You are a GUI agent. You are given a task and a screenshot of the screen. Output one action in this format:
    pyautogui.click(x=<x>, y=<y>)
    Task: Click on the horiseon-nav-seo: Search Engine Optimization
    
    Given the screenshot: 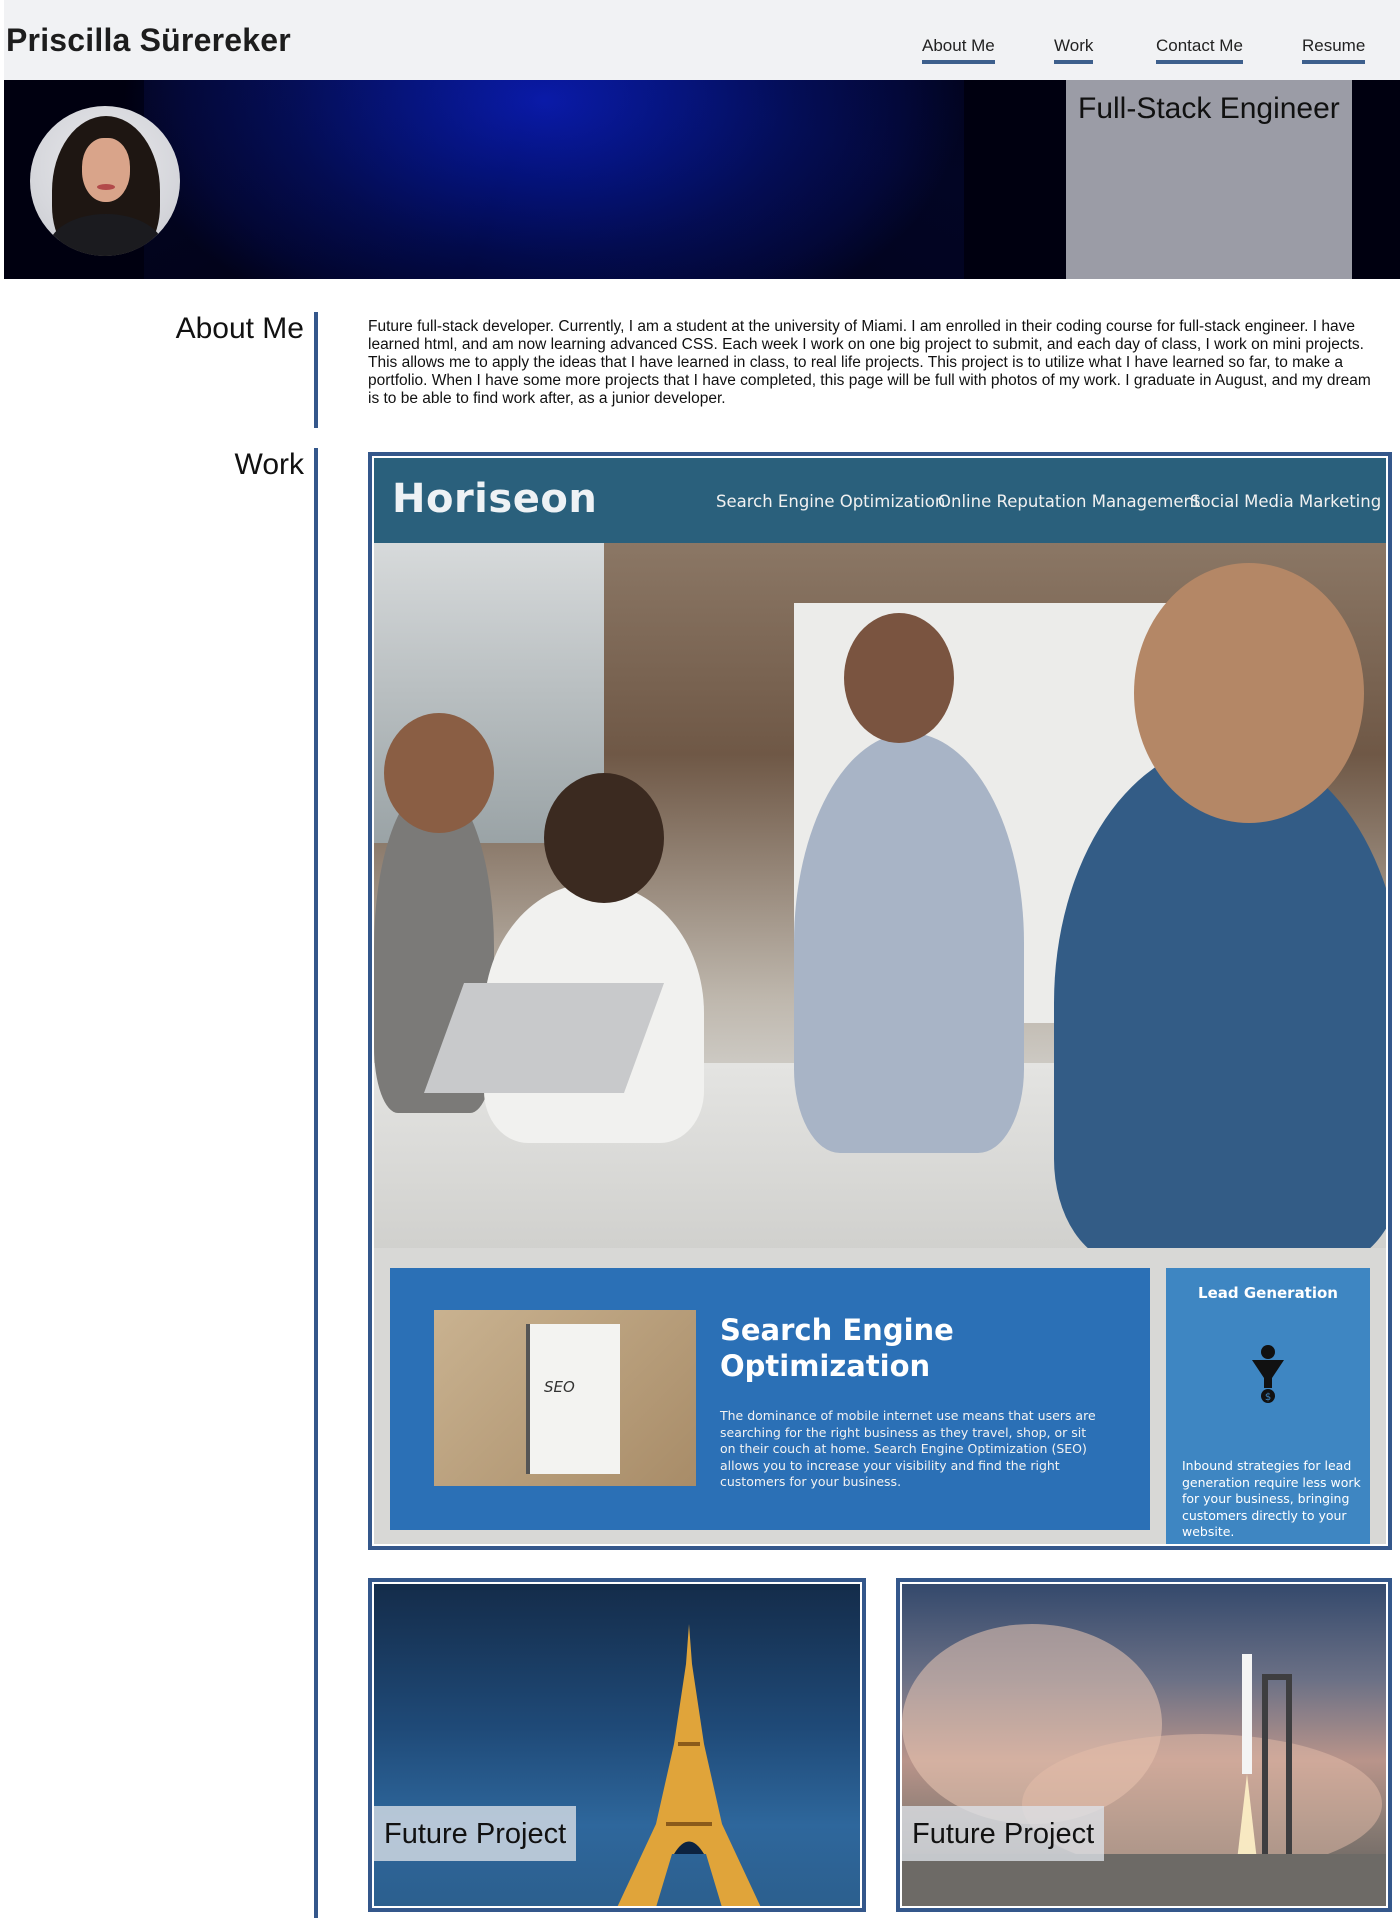 What is the action you would take?
    pyautogui.click(x=831, y=501)
    